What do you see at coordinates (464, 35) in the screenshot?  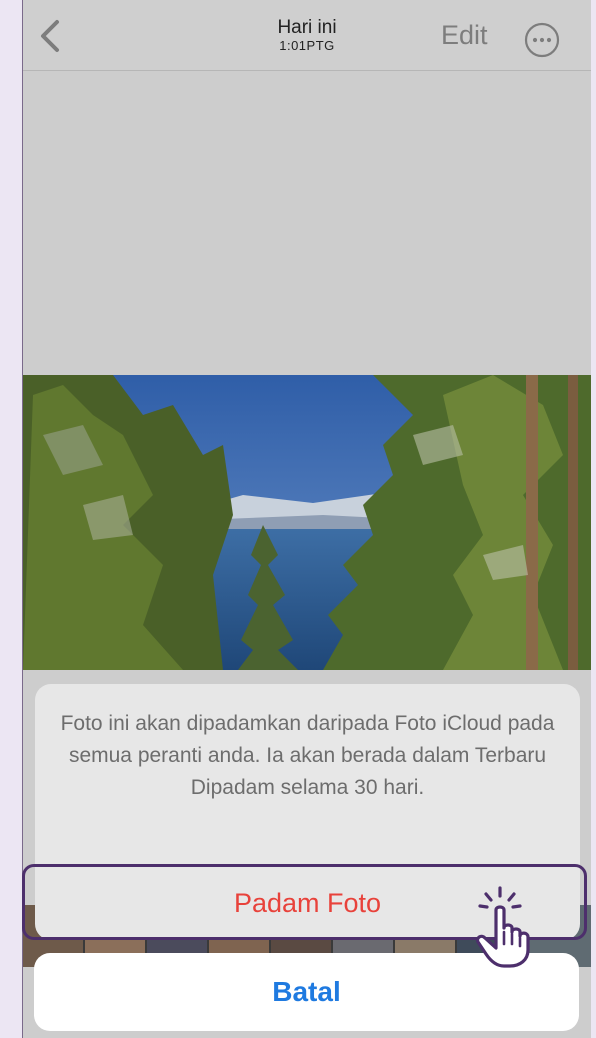 I see `edit-button: Edit` at bounding box center [464, 35].